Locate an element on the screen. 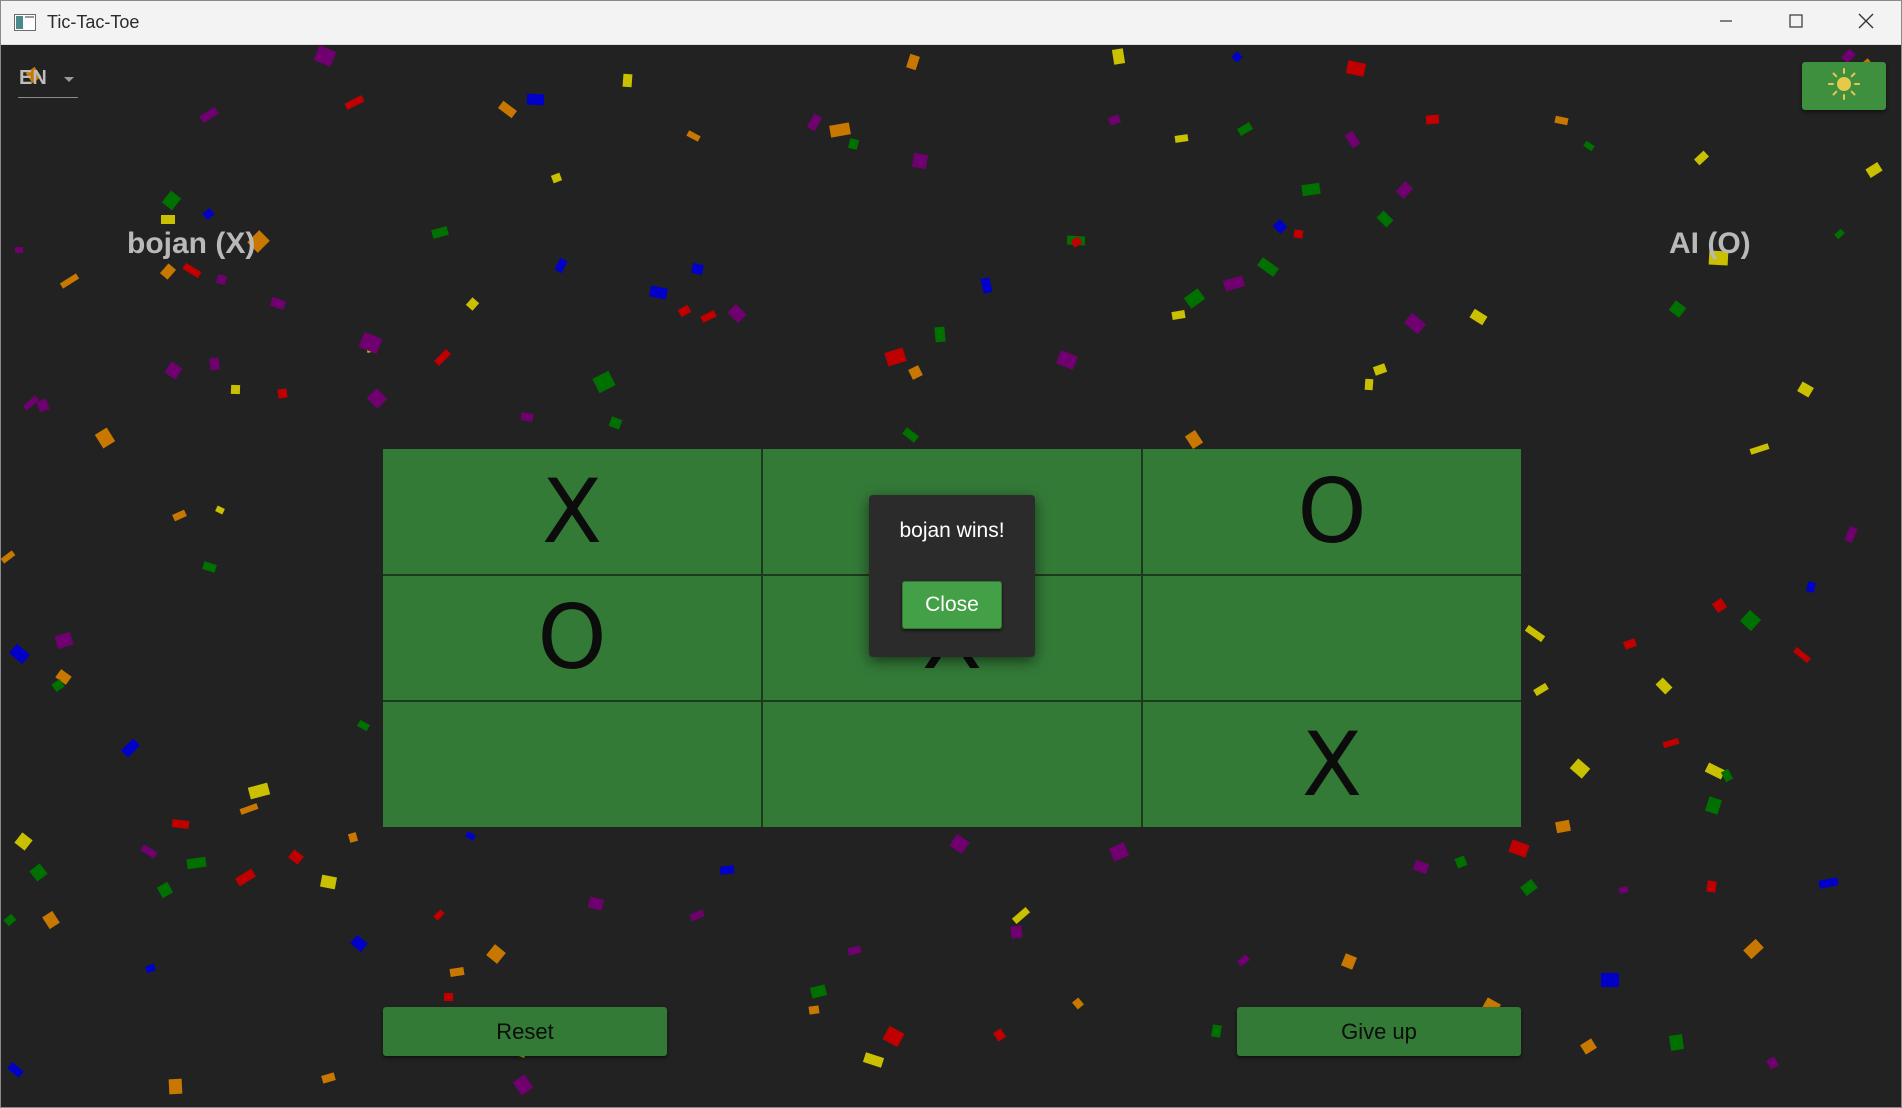  give-up-button: Give up is located at coordinates (1379, 1031).